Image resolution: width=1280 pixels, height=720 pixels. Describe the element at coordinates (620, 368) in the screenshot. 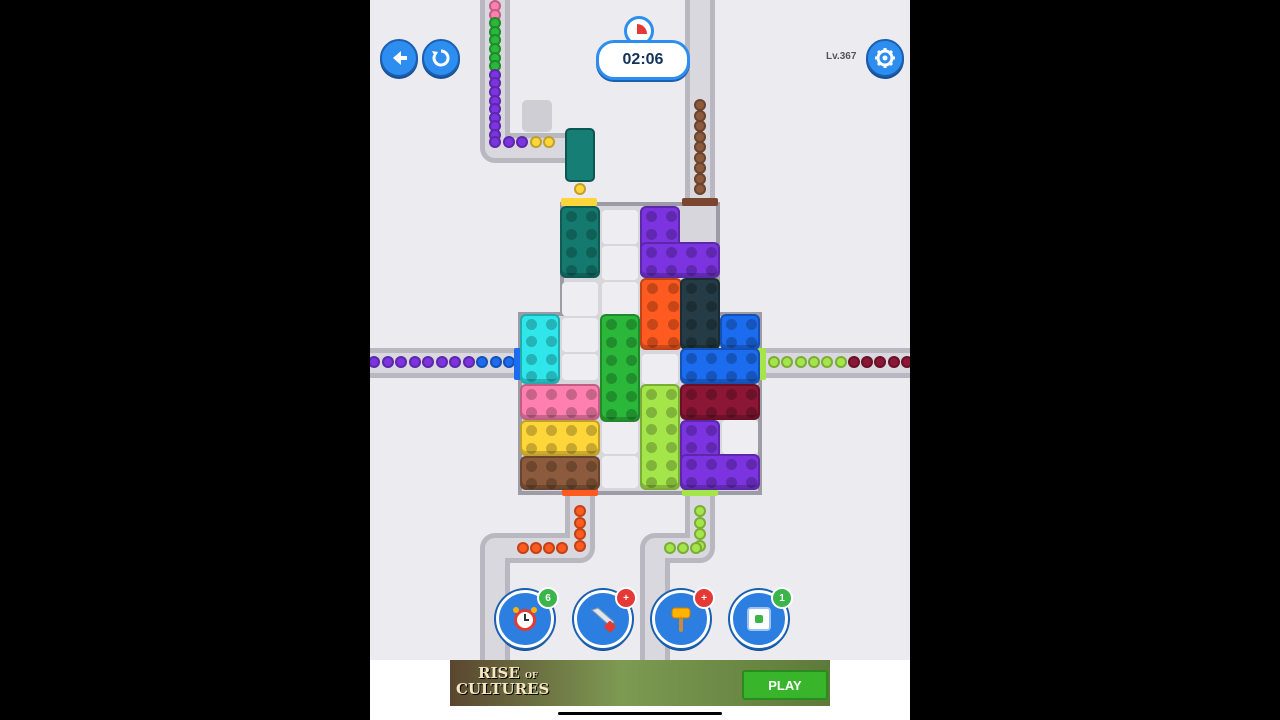

I see `block-green` at that location.